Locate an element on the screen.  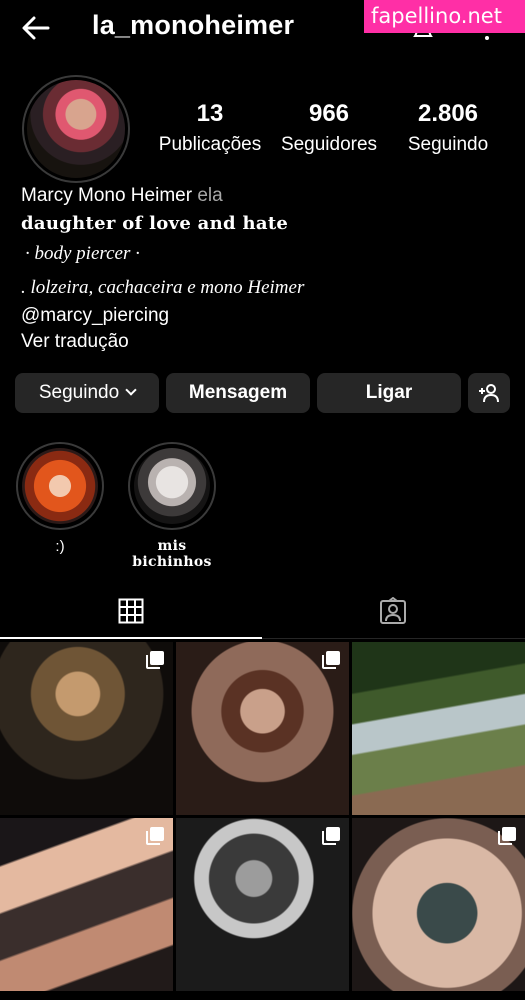
tagged-person-icon is located at coordinates (393, 610).